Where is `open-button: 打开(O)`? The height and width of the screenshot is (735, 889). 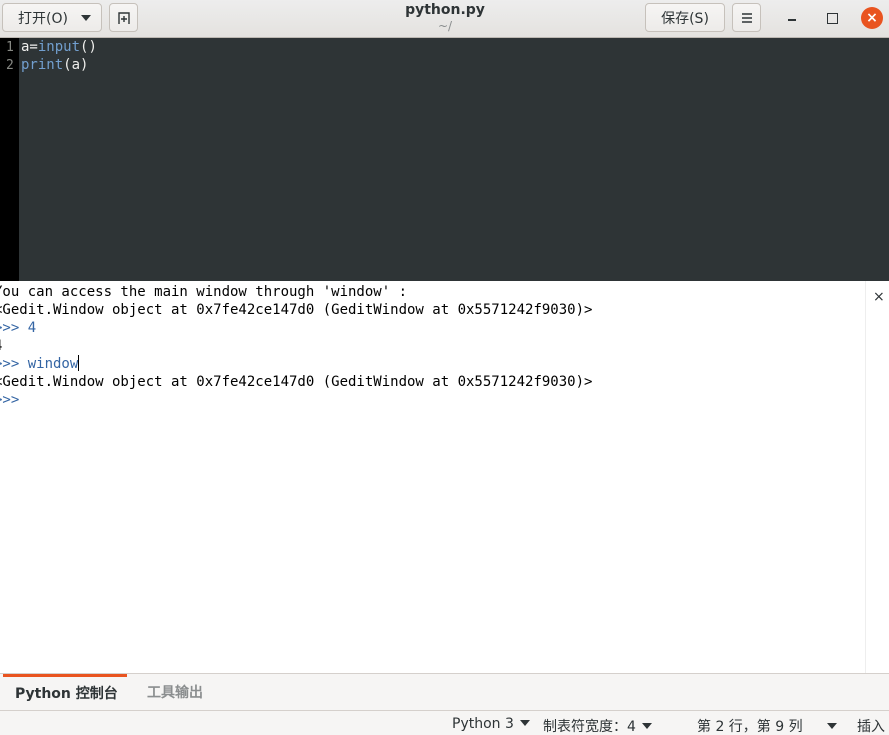 open-button: 打开(O) is located at coordinates (52, 17).